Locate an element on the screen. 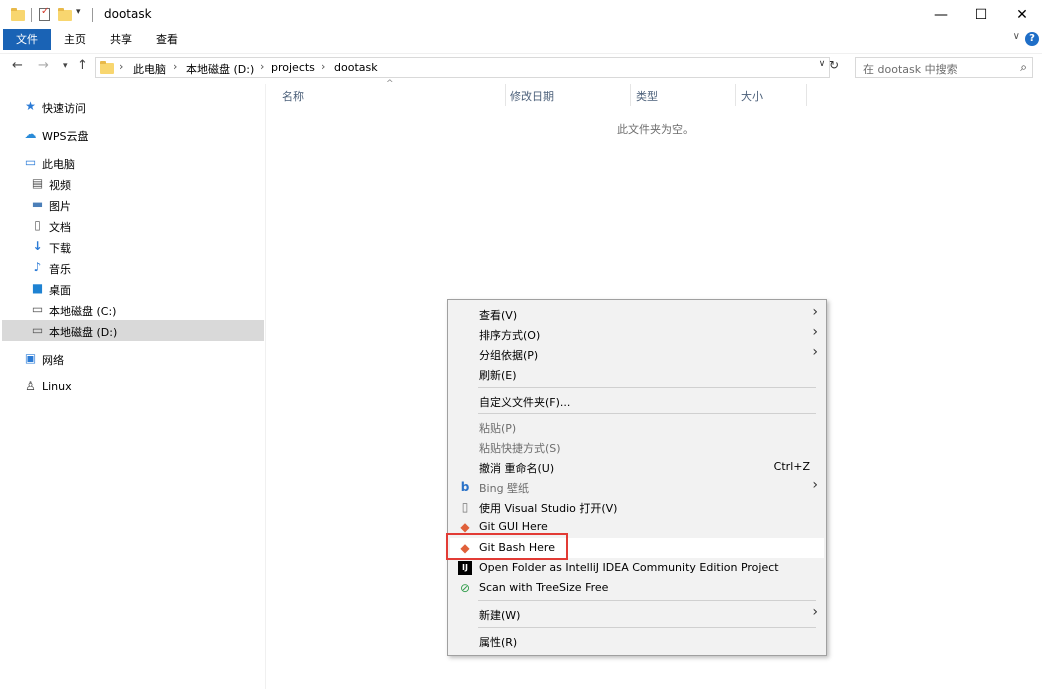 This screenshot has width=1042, height=689. menu-item-open-visual-studio: ▯ 使用 Visual Studio 打开(V) is located at coordinates (637, 507).